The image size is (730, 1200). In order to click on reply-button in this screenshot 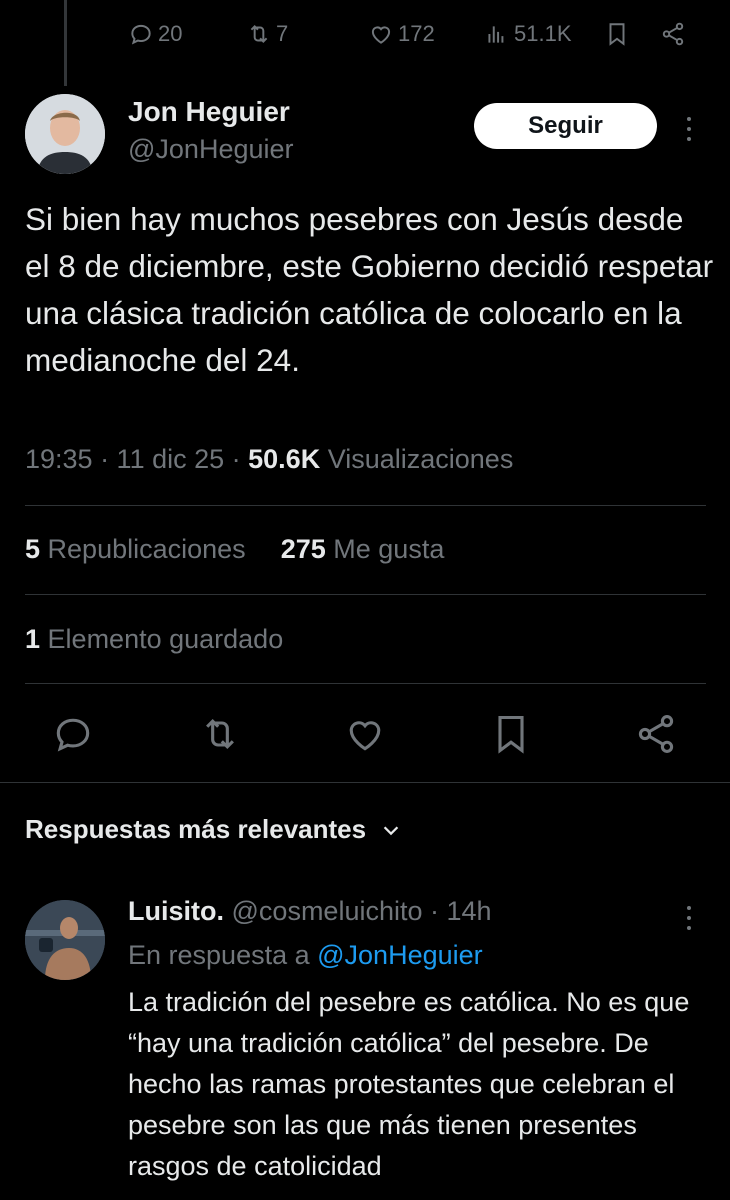, I will do `click(73, 734)`.